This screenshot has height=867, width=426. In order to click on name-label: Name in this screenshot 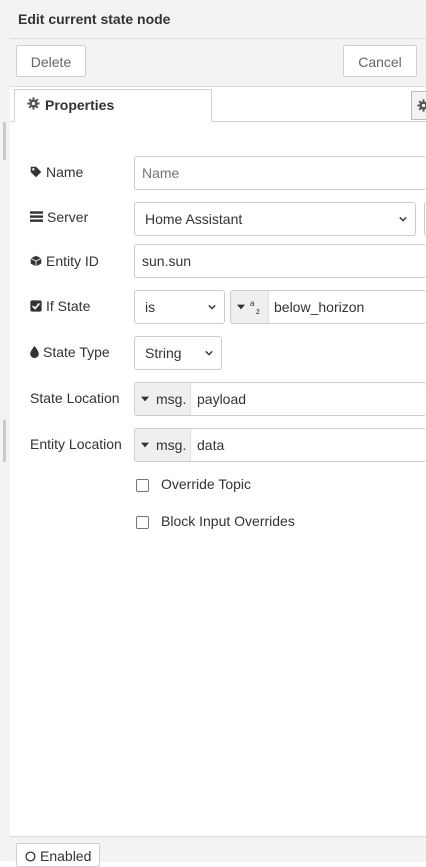, I will do `click(56, 172)`.